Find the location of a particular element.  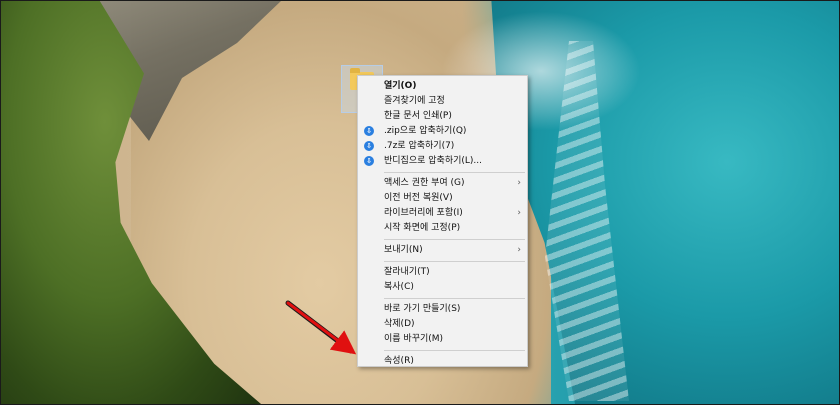

menu-item: 복사(C) is located at coordinates (442, 287).